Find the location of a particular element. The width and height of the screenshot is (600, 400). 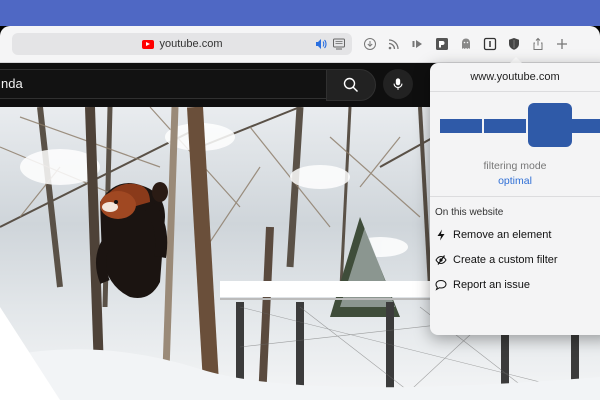

section-title: On this website is located at coordinates (469, 212).